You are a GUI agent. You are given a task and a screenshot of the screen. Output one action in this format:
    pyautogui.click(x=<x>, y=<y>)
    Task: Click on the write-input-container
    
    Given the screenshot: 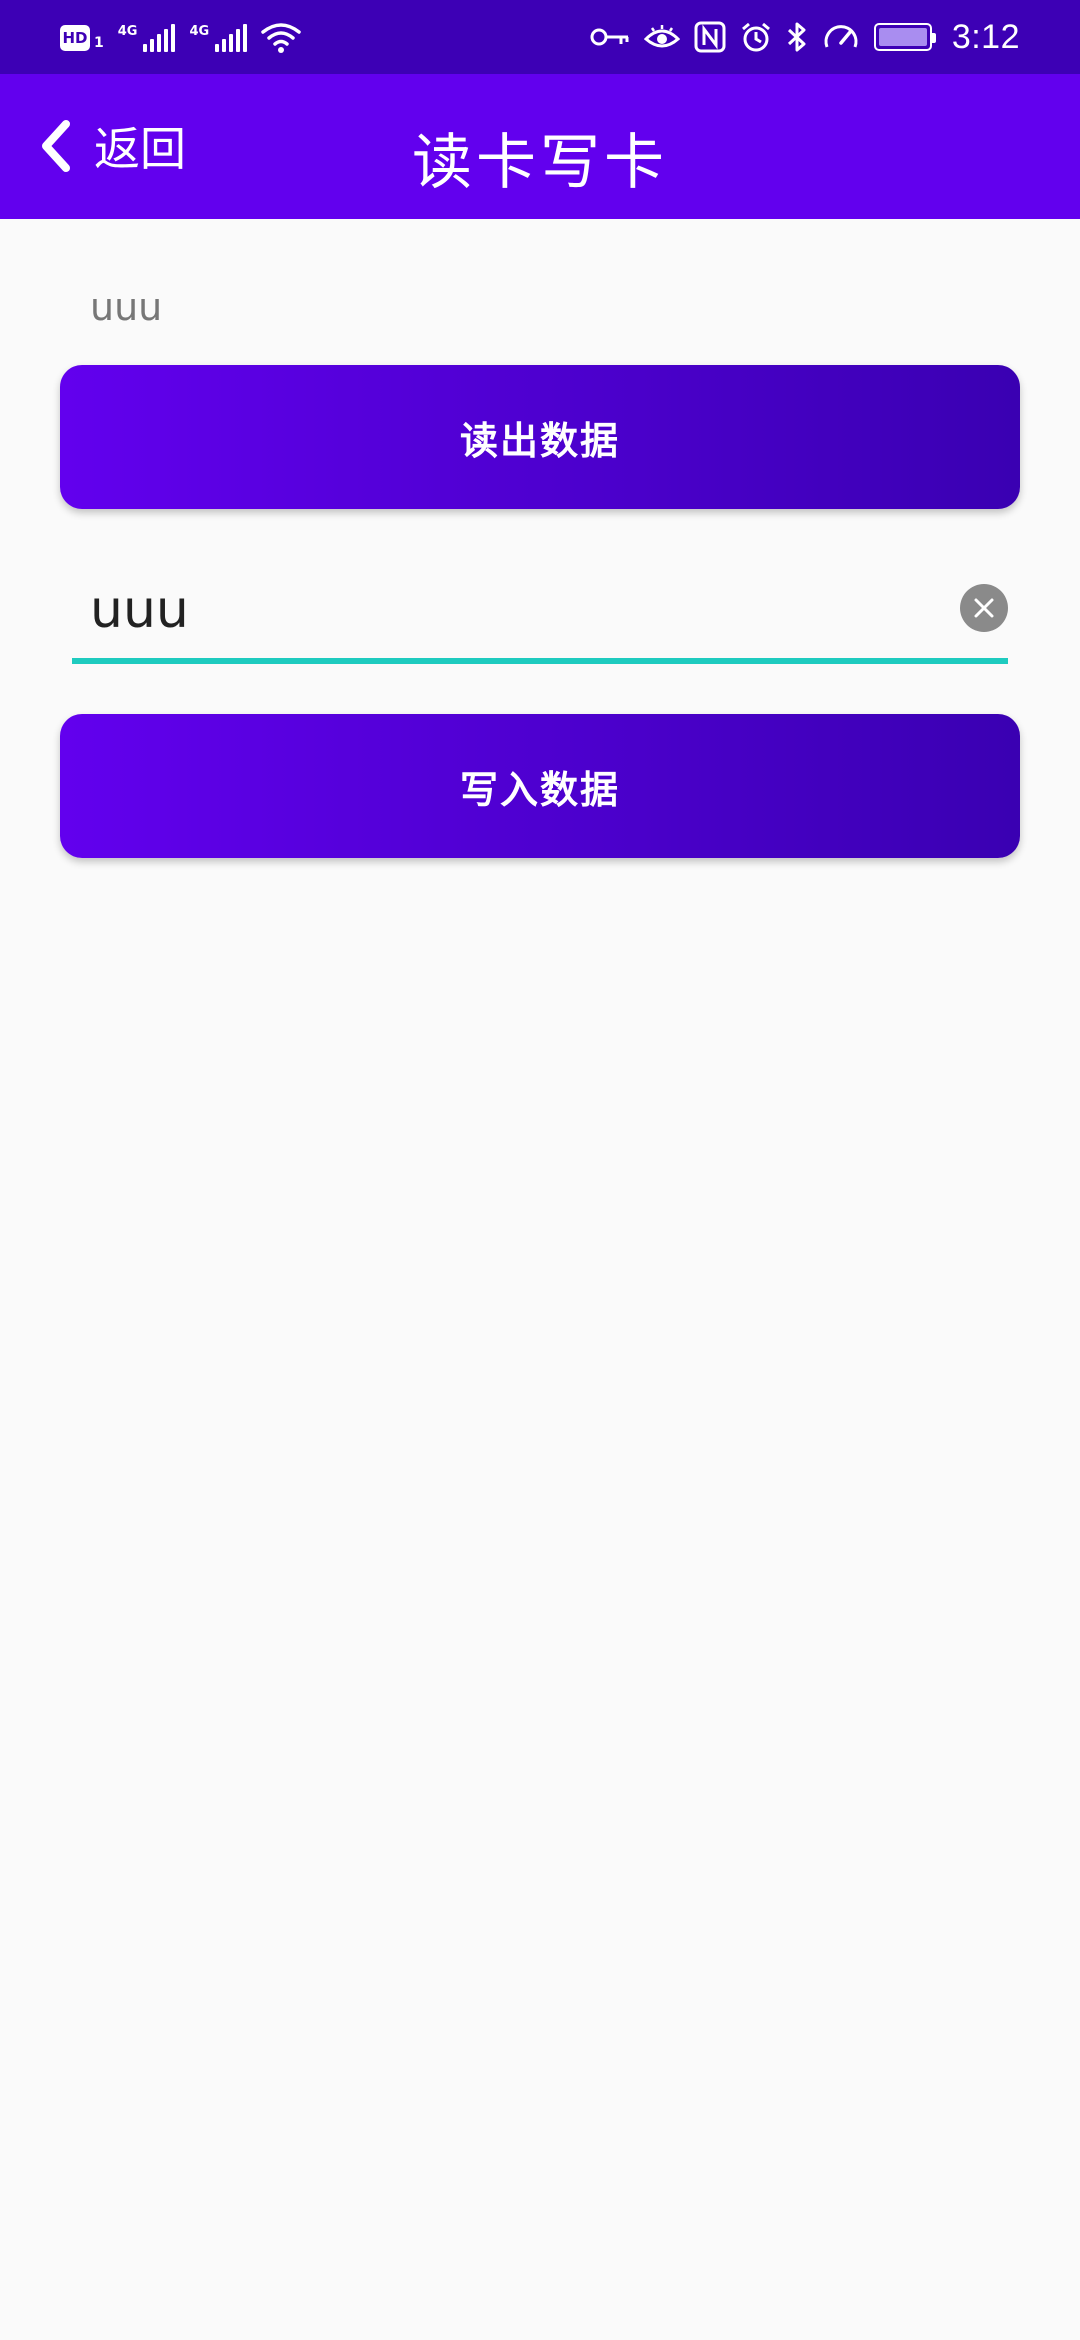 What is the action you would take?
    pyautogui.click(x=540, y=612)
    